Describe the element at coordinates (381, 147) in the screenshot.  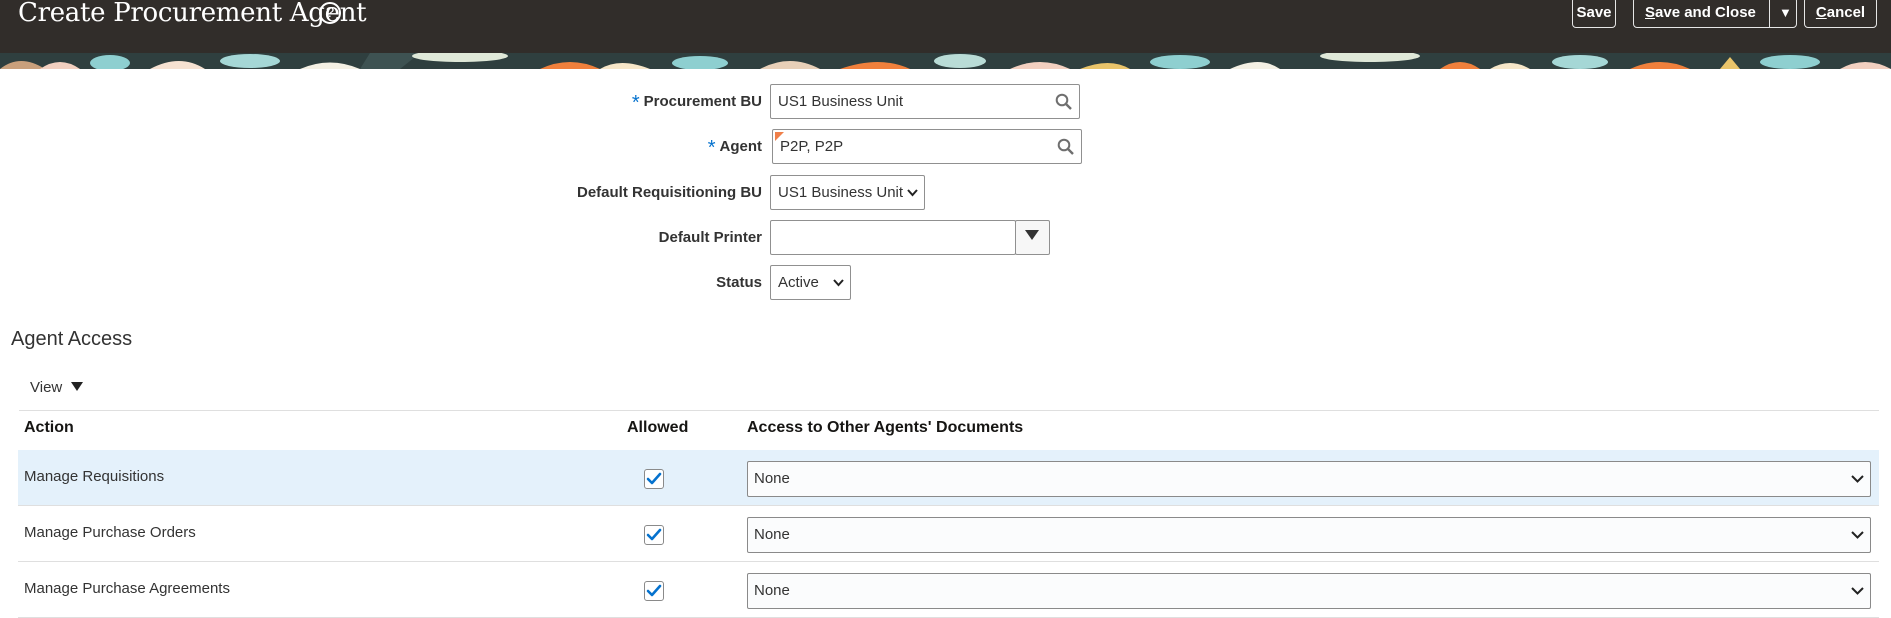
I see `agent-row: * Agent` at that location.